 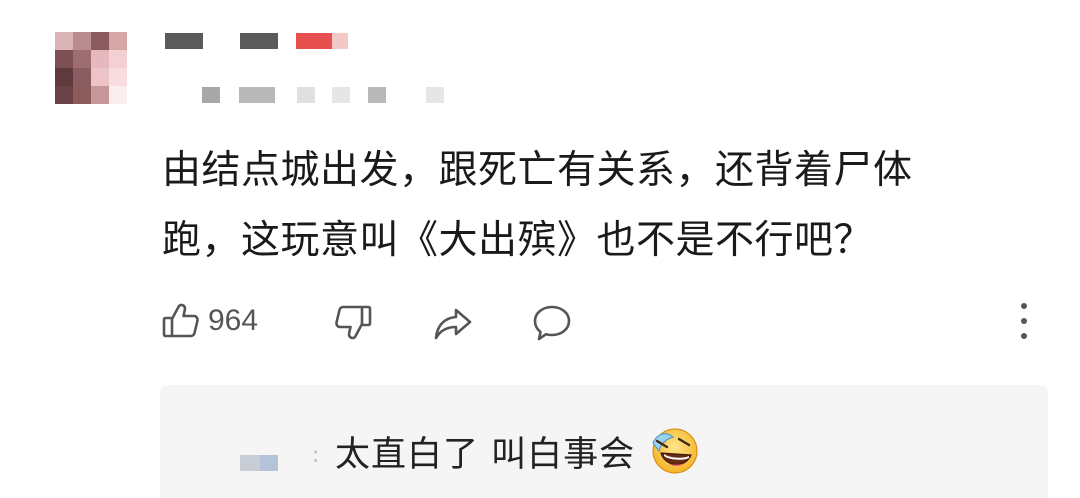 I want to click on comment-line-2: 跑，这玩意叫《大出殡》也不是不行吧？, so click(x=518, y=240).